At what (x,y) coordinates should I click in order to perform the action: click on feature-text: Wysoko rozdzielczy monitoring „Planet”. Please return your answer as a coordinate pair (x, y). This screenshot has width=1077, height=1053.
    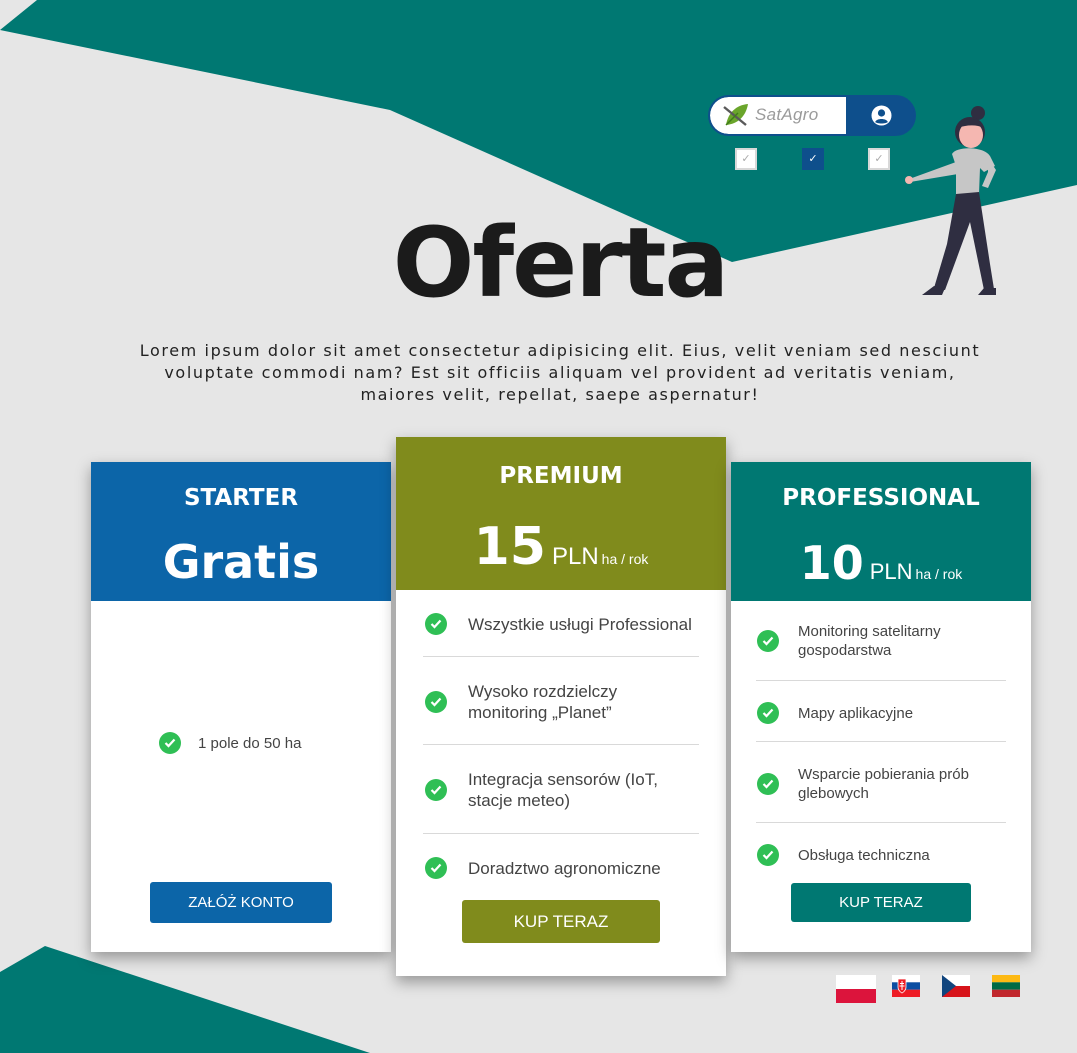
    Looking at the image, I should click on (543, 702).